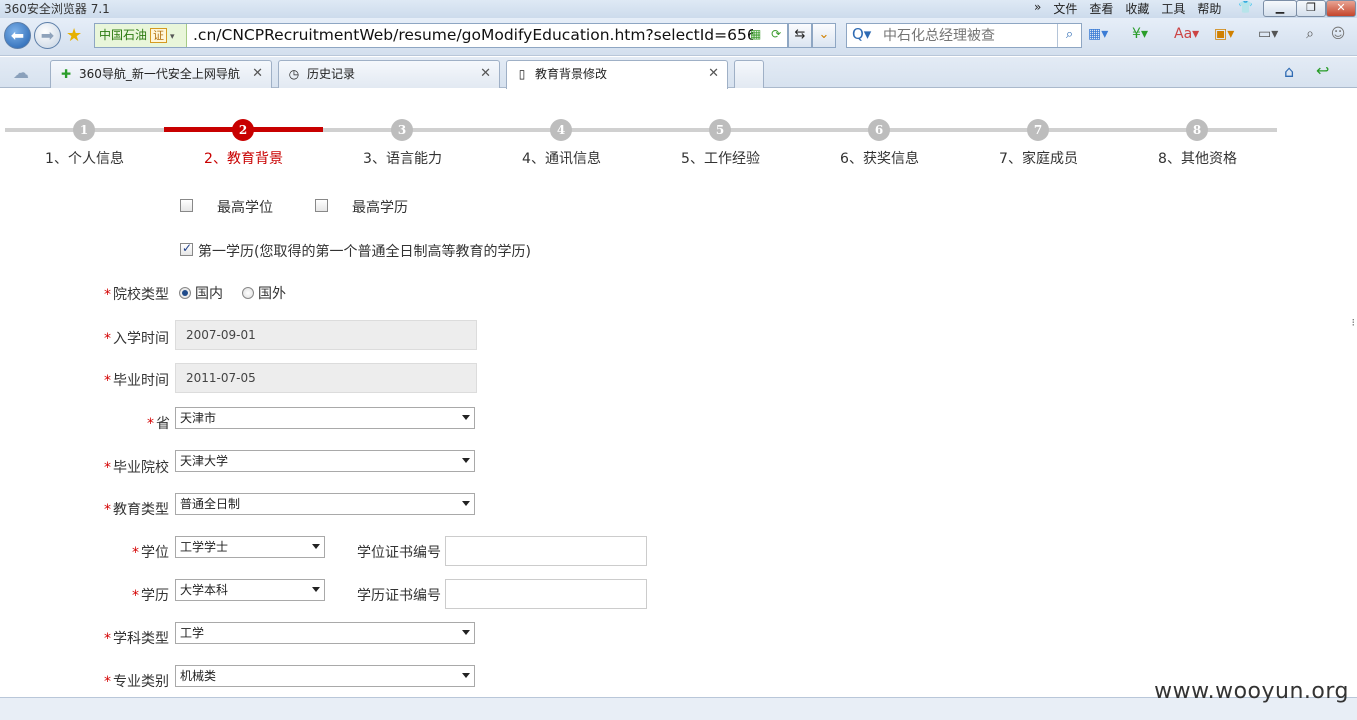  Describe the element at coordinates (243, 158) in the screenshot. I see `step-2-label: 2、教育背景` at that location.